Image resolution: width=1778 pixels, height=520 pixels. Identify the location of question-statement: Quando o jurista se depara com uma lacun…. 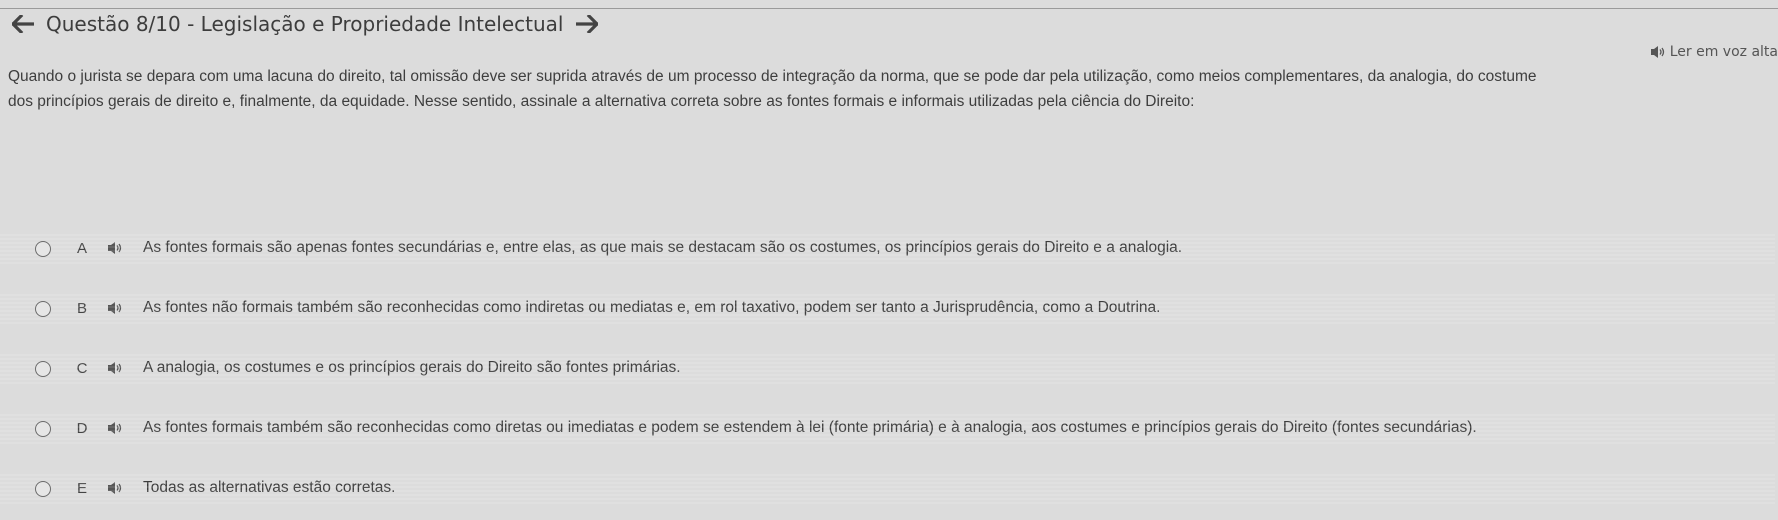
(893, 89).